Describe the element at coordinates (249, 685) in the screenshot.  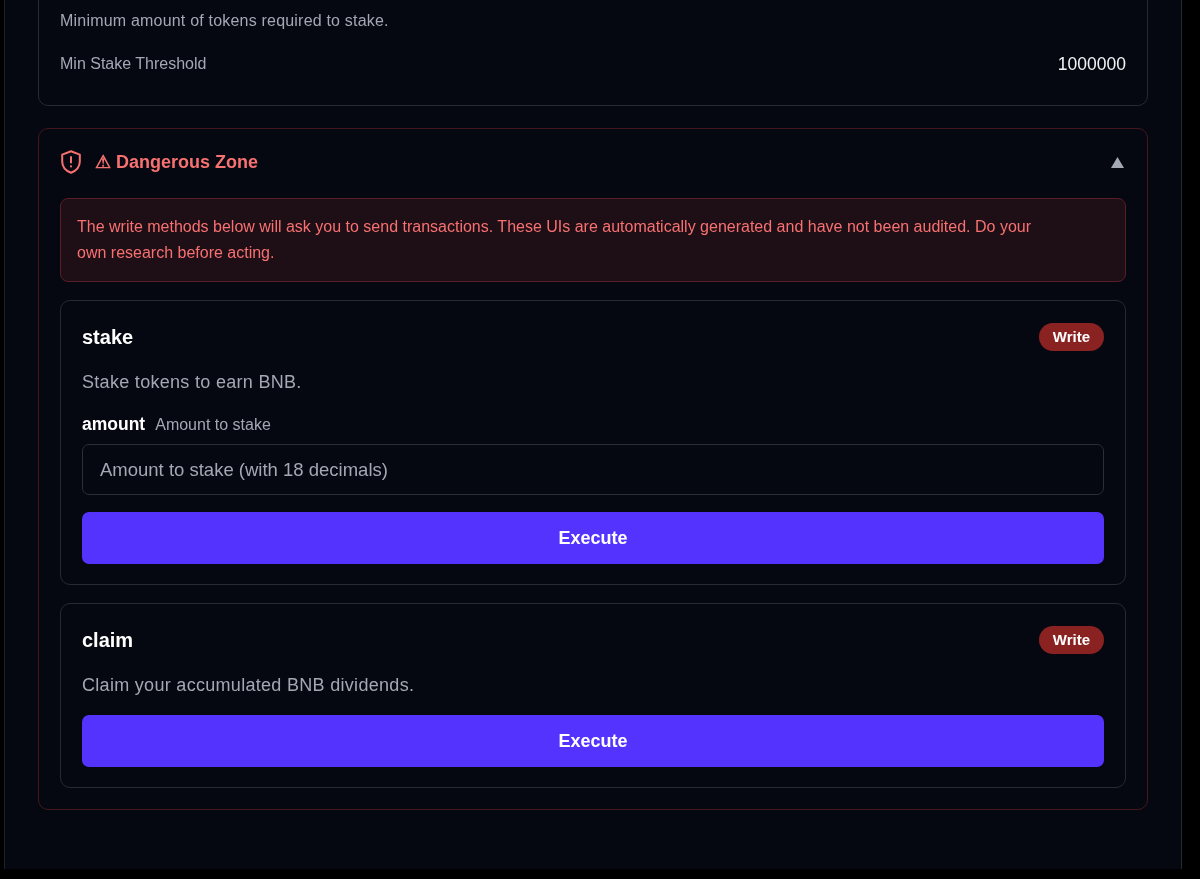
I see `method-description: Claim your accumulated BNB dividends.` at that location.